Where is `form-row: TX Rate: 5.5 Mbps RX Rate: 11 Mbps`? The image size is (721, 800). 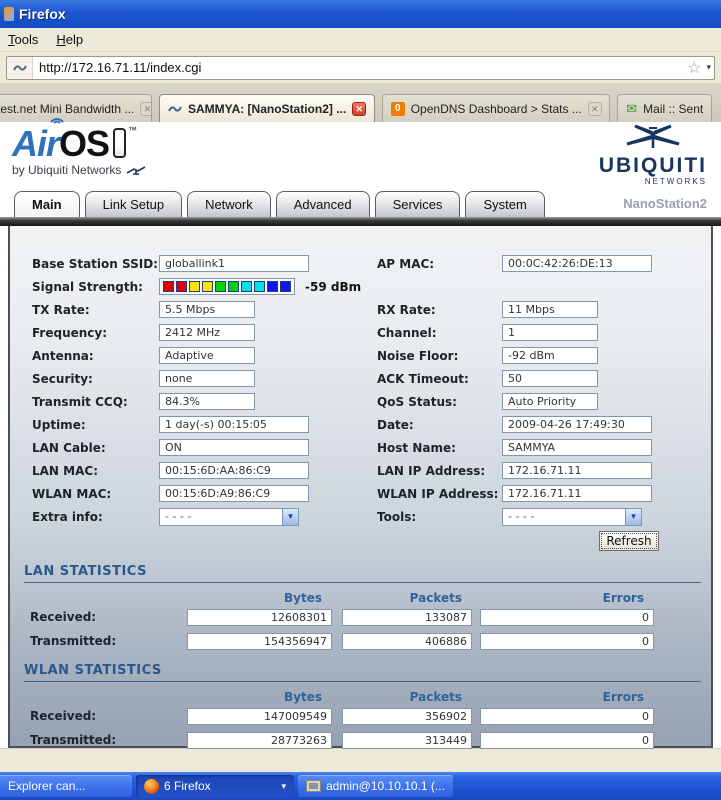
form-row: TX Rate: 5.5 Mbps RX Rate: 11 Mbps is located at coordinates (360, 309).